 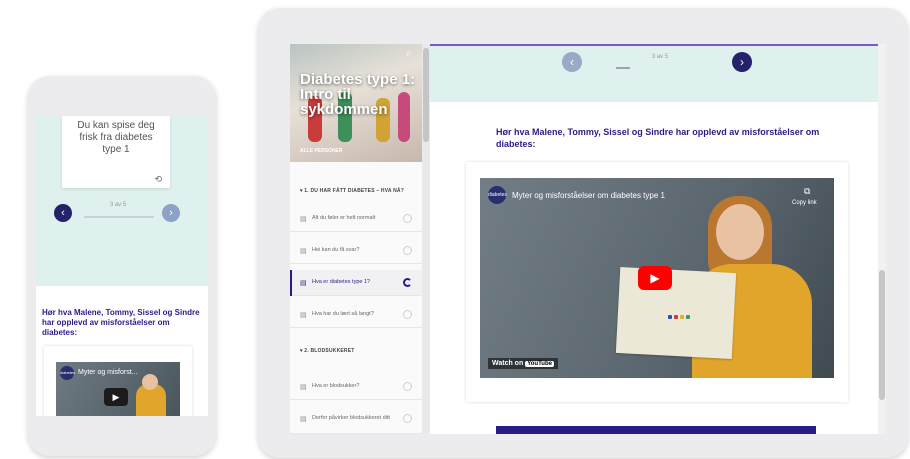 What do you see at coordinates (658, 74) in the screenshot?
I see `carousel-area: ‹ 3 av 5 ›` at bounding box center [658, 74].